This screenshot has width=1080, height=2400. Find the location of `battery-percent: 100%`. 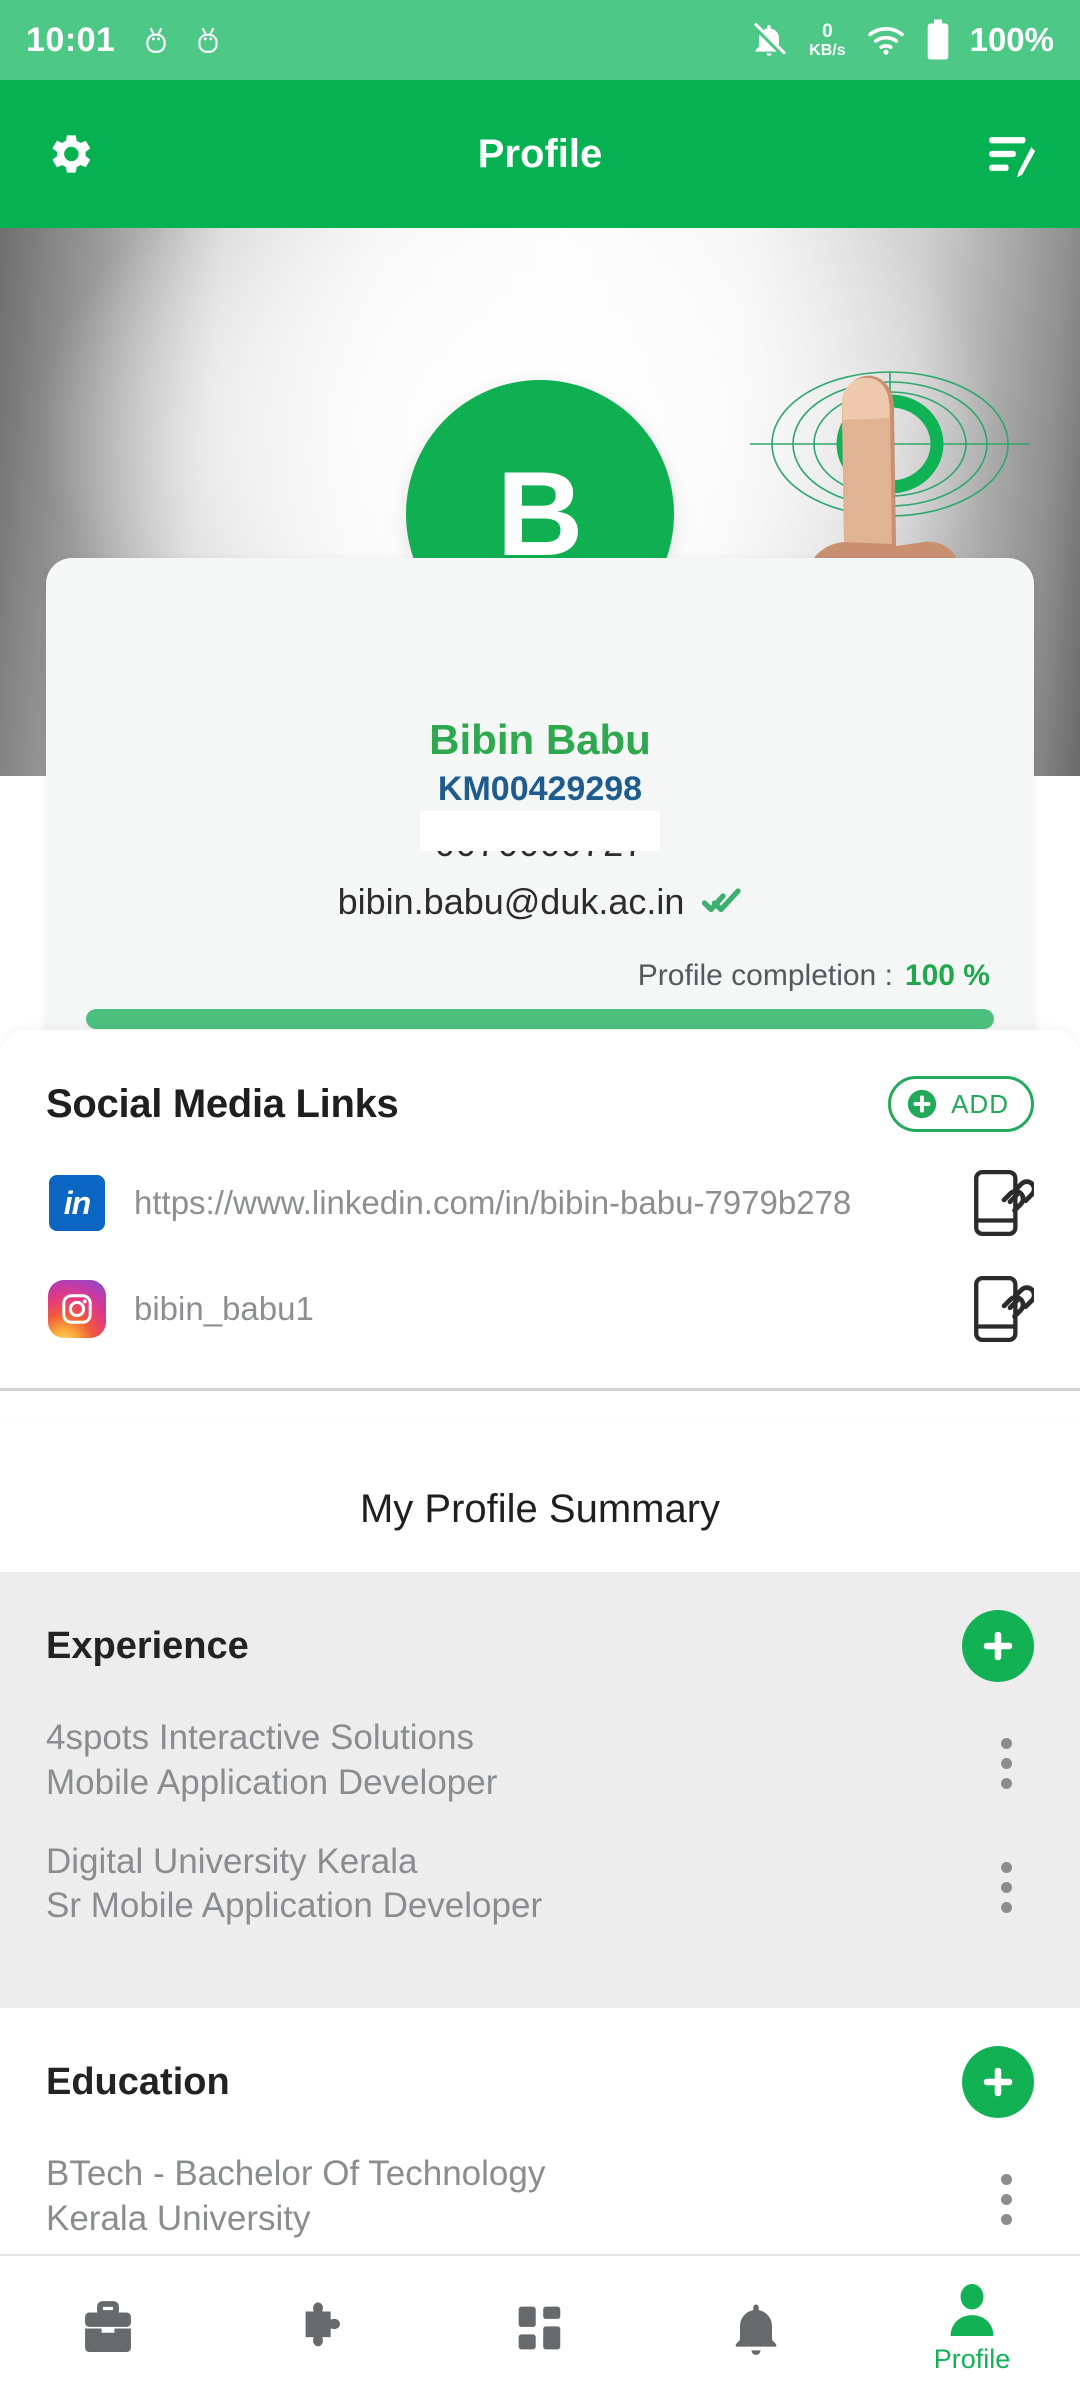

battery-percent: 100% is located at coordinates (1011, 39).